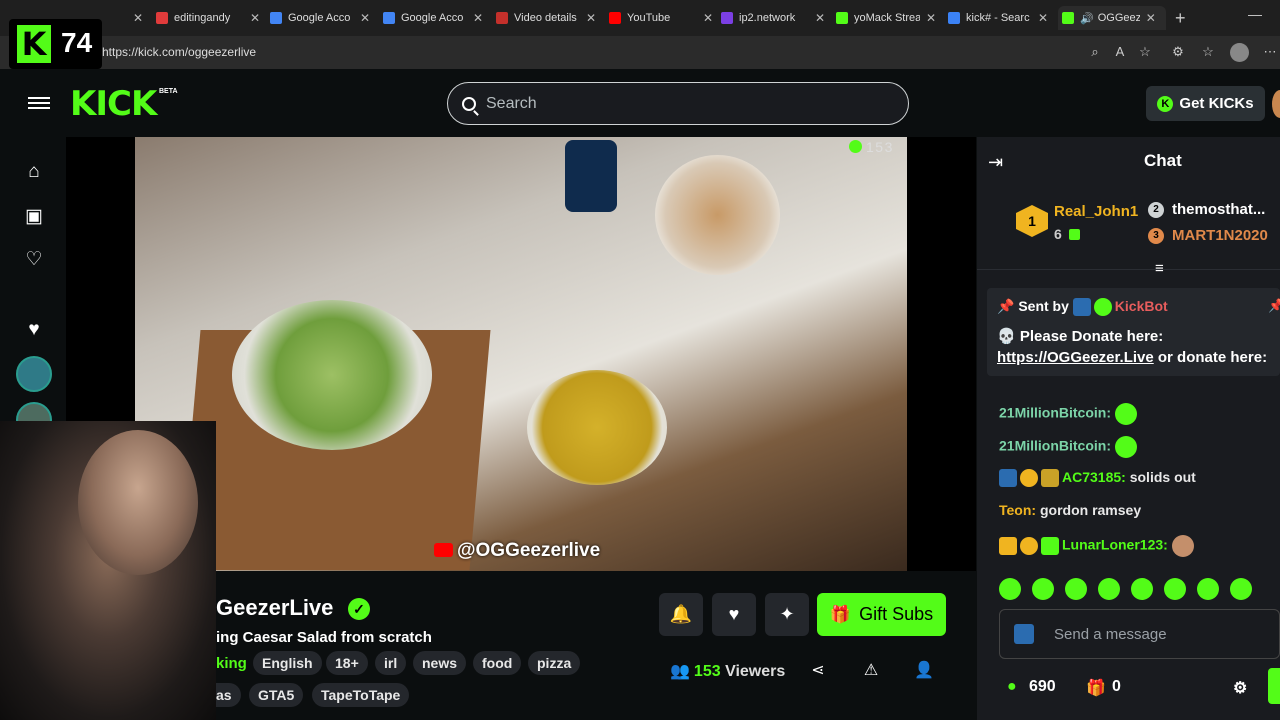 The width and height of the screenshot is (1280, 720). What do you see at coordinates (649, 18) in the screenshot?
I see `tab-label: YouTube` at bounding box center [649, 18].